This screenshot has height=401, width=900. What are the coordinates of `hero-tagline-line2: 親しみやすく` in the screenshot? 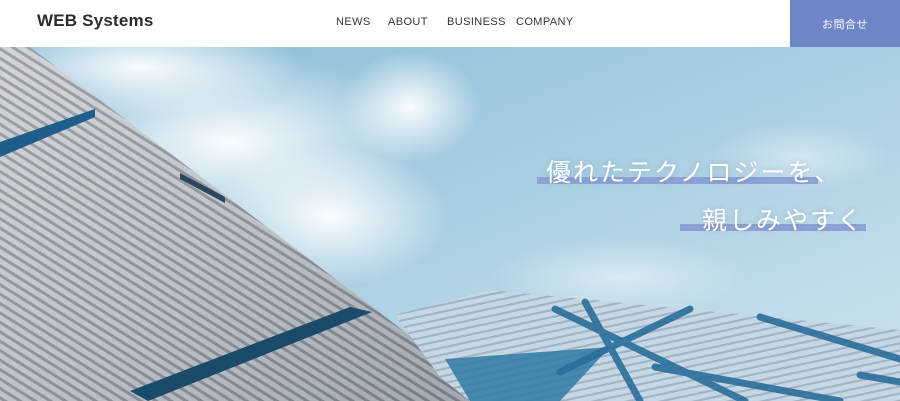 It's located at (783, 221).